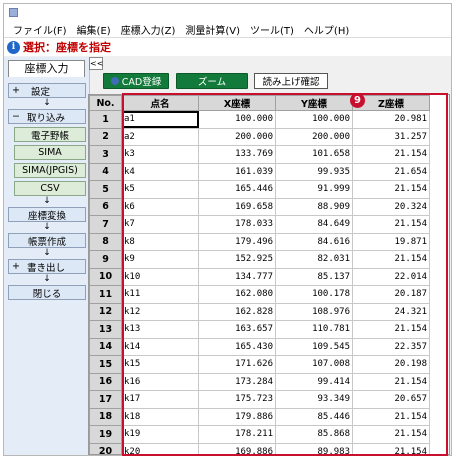 The height and width of the screenshot is (459, 455). I want to click on table-row: 7 k7 178.033 84.649 21.154, so click(259, 224).